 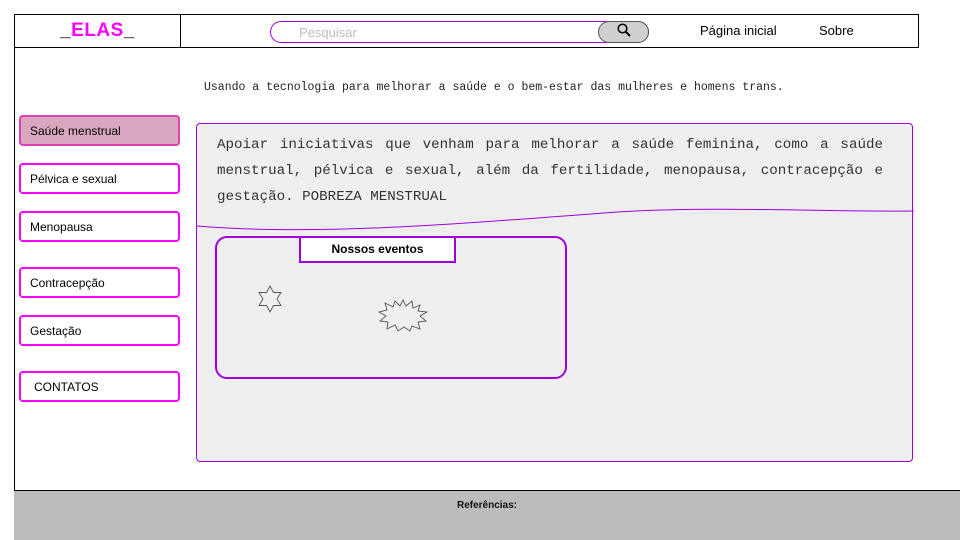 I want to click on footer: Referências:, so click(x=487, y=515).